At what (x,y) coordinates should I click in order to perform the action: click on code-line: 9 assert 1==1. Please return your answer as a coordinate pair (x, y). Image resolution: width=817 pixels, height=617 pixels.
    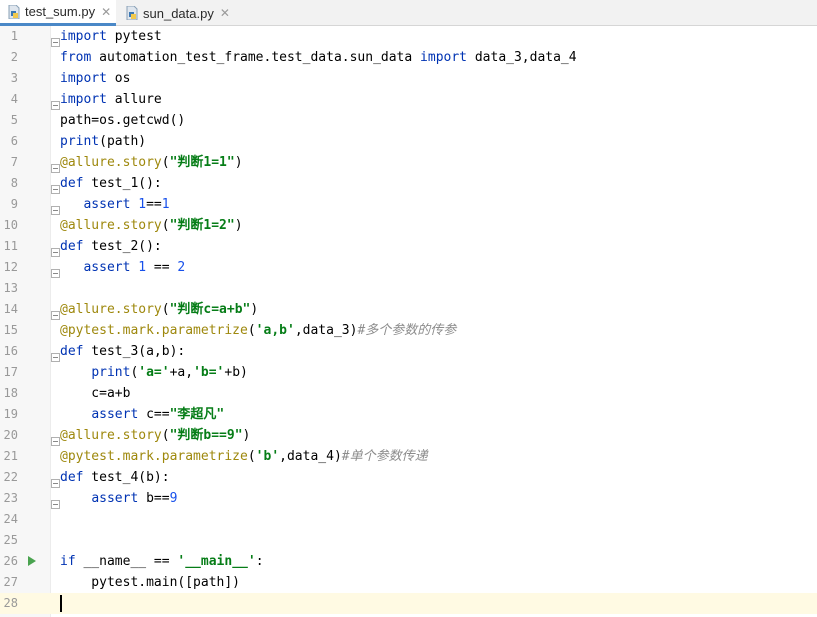
    Looking at the image, I should click on (408, 204).